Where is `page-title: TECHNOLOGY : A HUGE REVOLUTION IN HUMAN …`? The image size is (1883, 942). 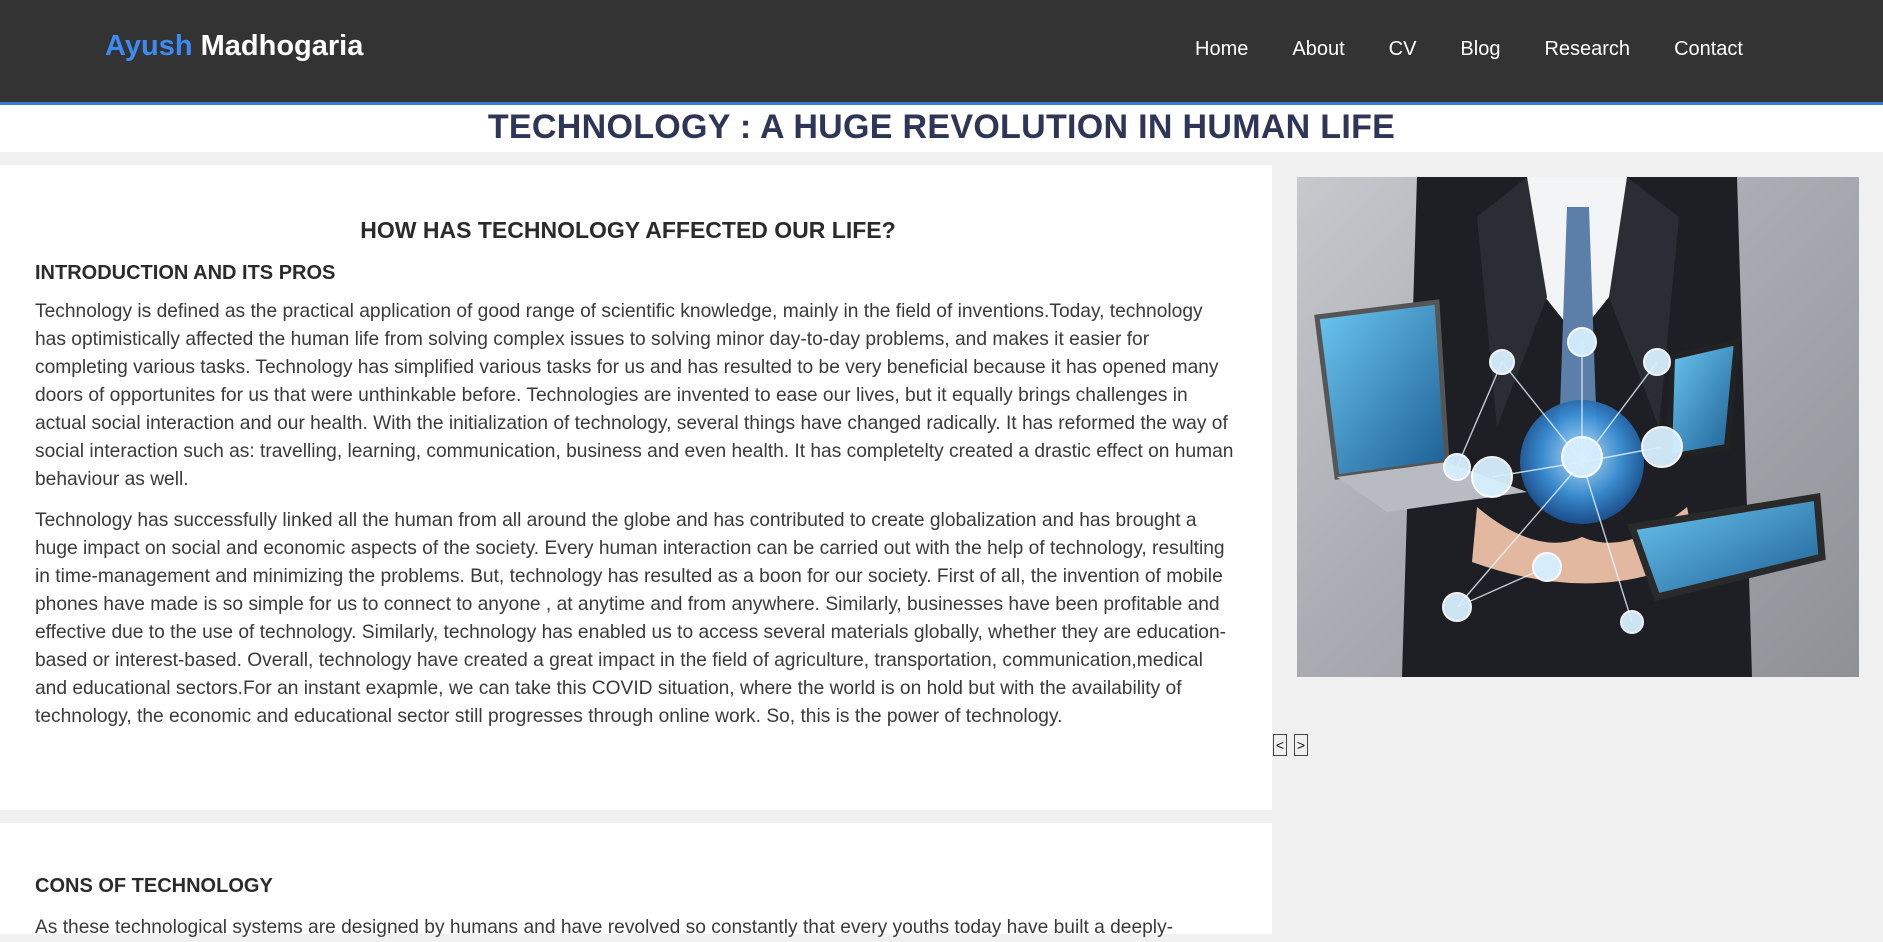 page-title: TECHNOLOGY : A HUGE REVOLUTION IN HUMAN … is located at coordinates (941, 127).